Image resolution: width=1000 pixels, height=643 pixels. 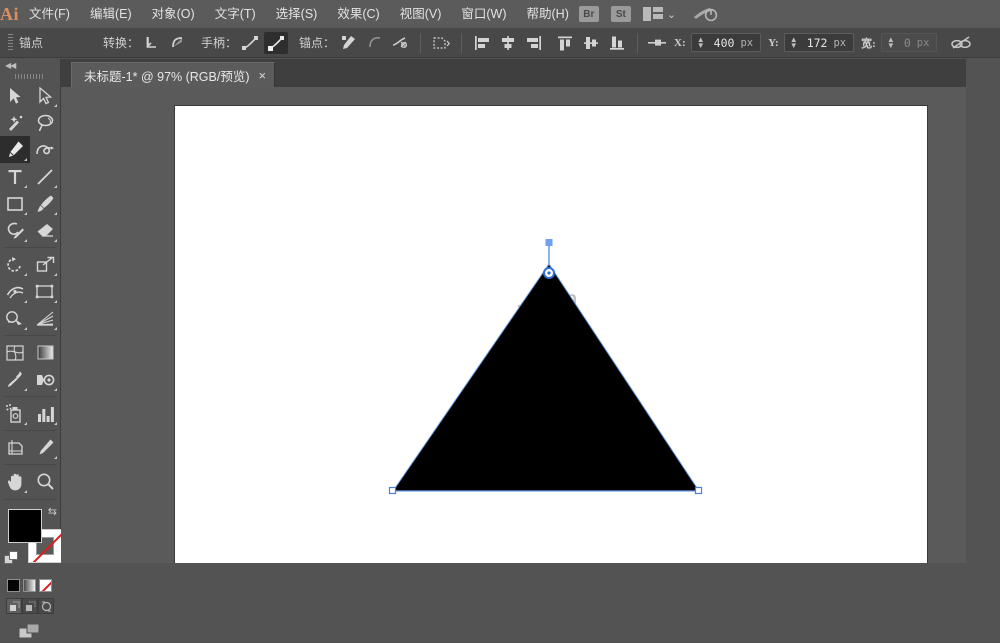 I want to click on menu-edit: 编辑(E), so click(x=111, y=14).